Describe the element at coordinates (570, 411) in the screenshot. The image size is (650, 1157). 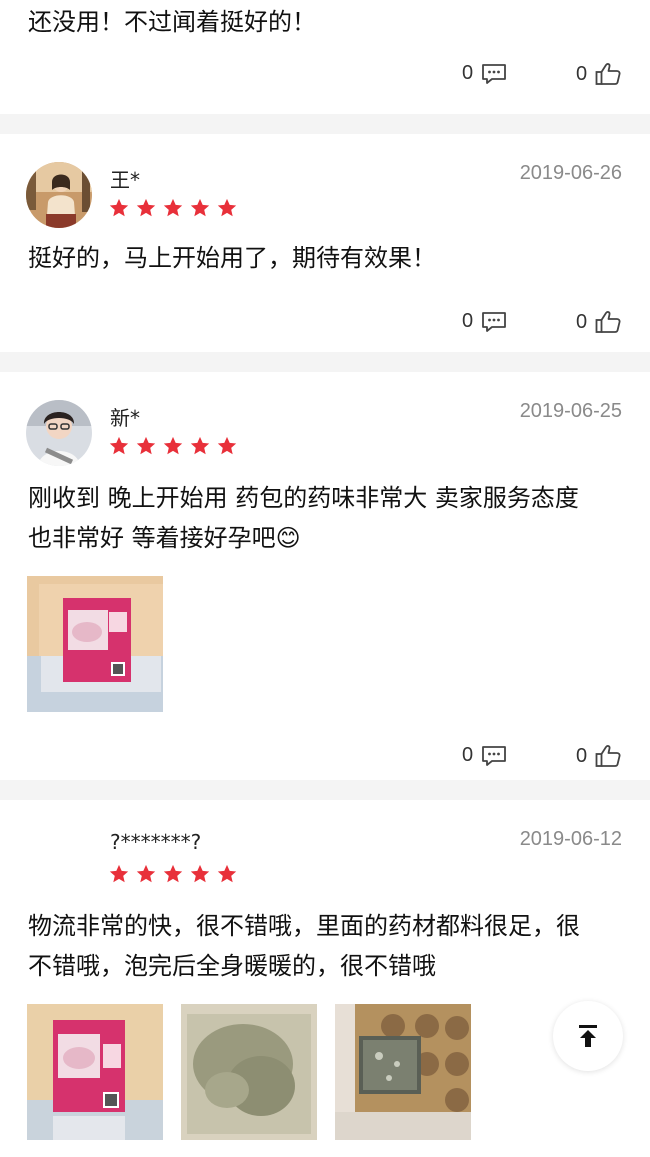
I see `review-date: 2019-06-25` at that location.